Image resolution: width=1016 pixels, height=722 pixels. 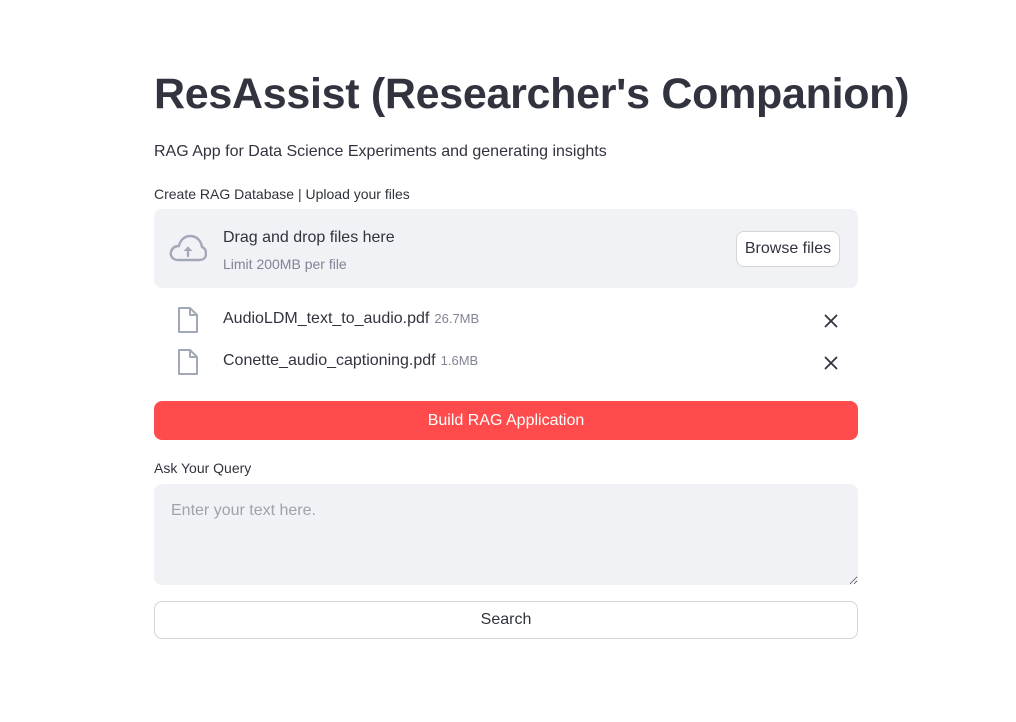 What do you see at coordinates (309, 237) in the screenshot?
I see `dropzone-instructions: Drag and drop files here` at bounding box center [309, 237].